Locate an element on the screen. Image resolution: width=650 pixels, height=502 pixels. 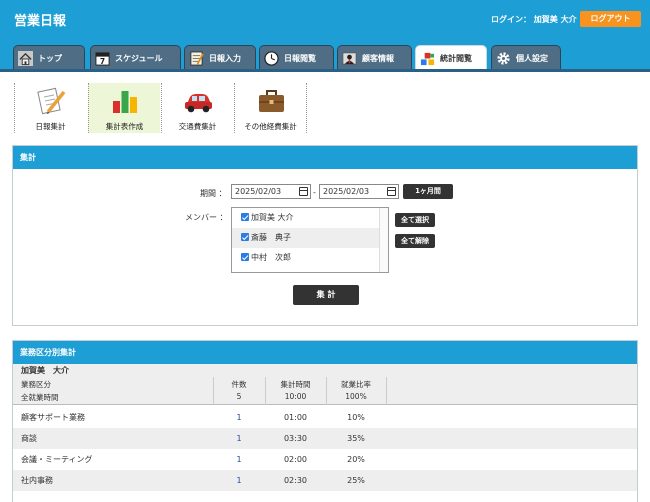
row-ratio: 20% is located at coordinates (356, 459).